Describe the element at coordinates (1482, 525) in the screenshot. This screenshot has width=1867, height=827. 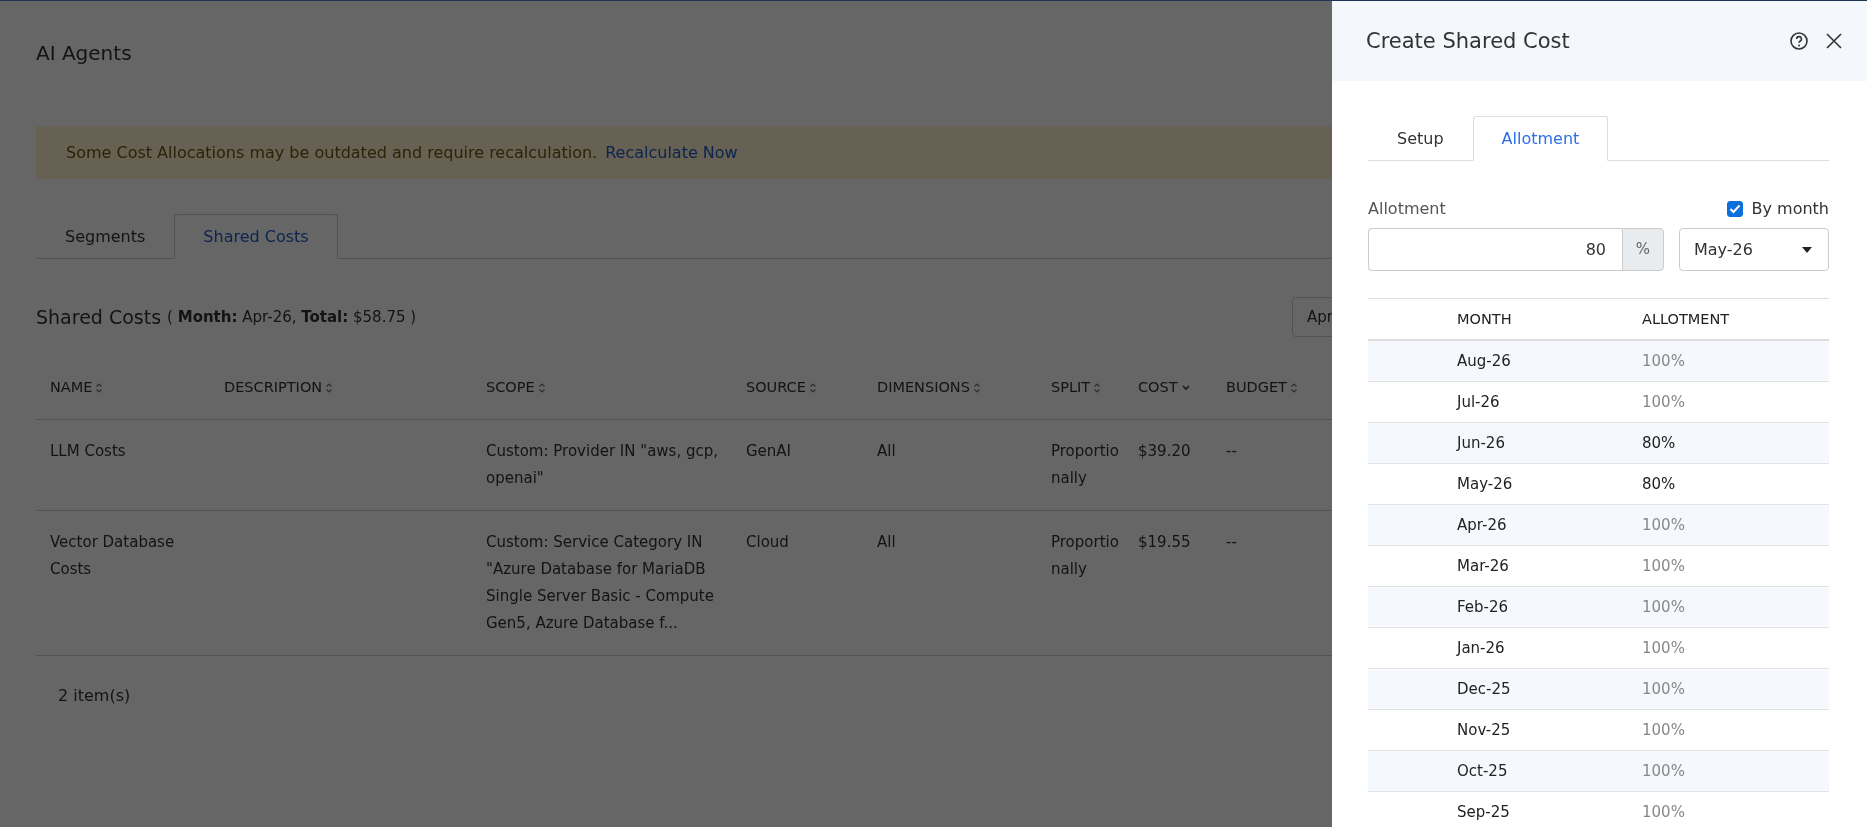
I see `table-cell-text: Apr-26` at that location.